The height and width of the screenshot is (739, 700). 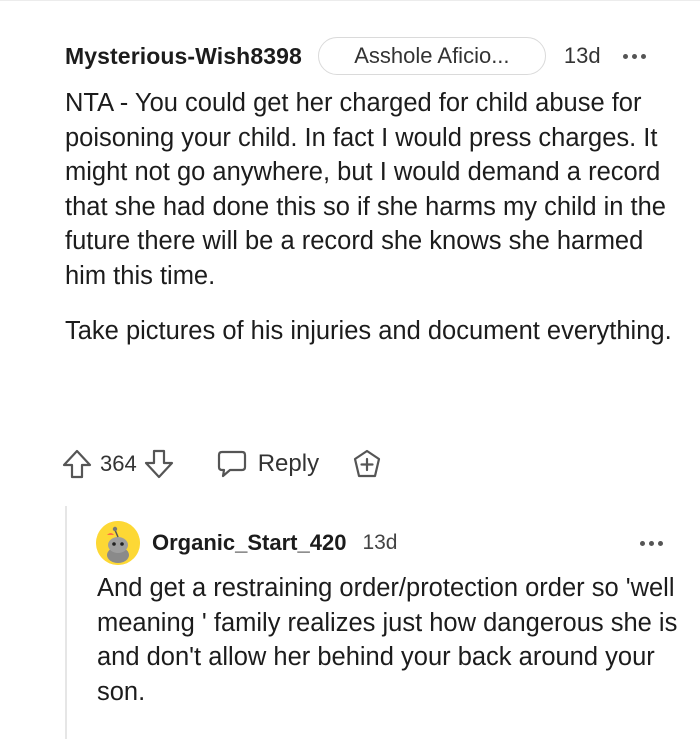 What do you see at coordinates (159, 464) in the screenshot?
I see `downvote-arrow-icon` at bounding box center [159, 464].